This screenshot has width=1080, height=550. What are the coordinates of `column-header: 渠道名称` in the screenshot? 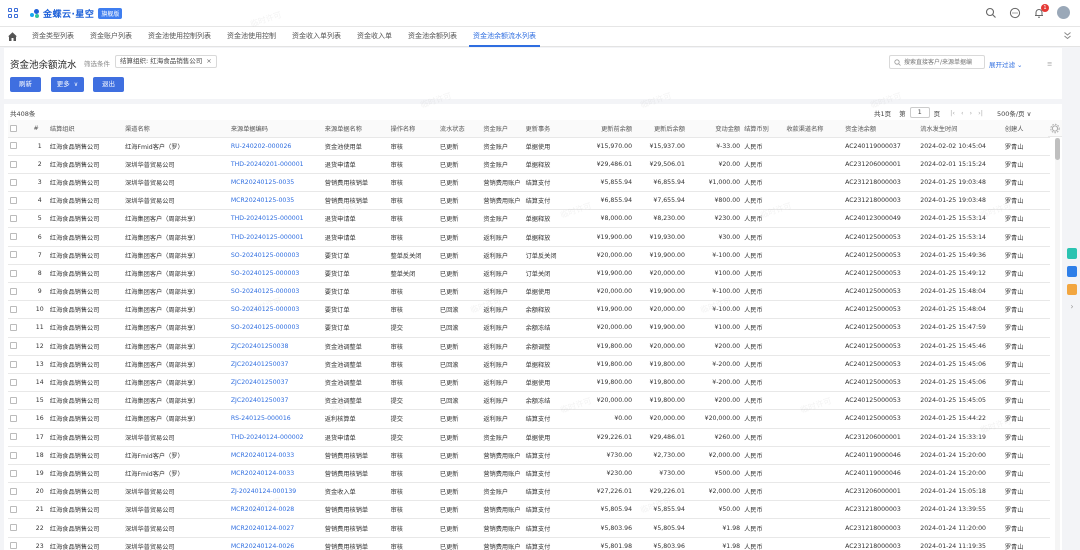 It's located at (176, 129).